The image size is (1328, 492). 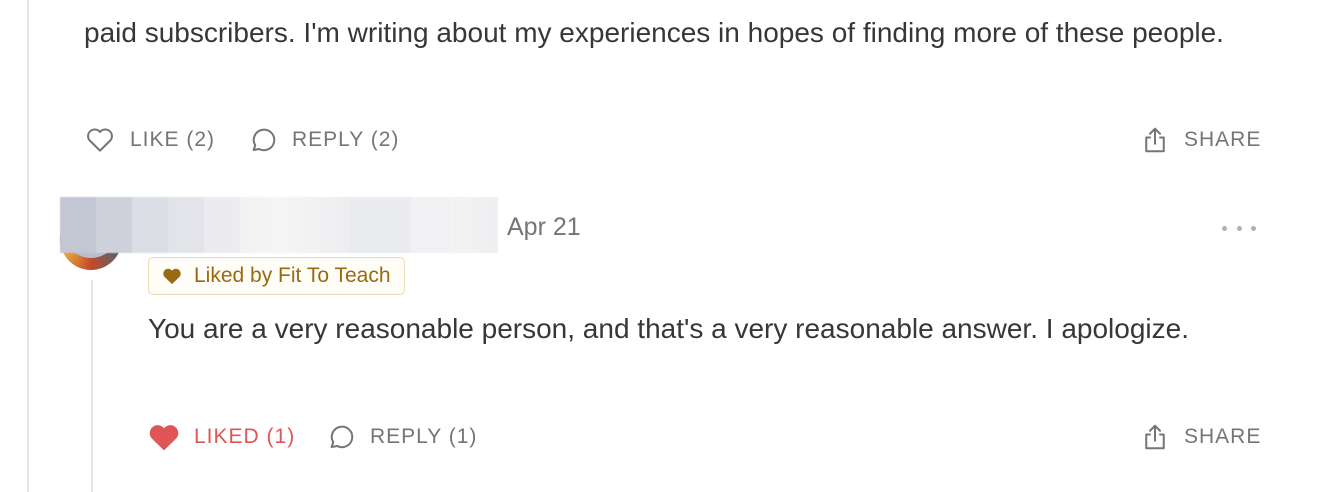 I want to click on liked-button: LIKED (1), so click(x=221, y=437).